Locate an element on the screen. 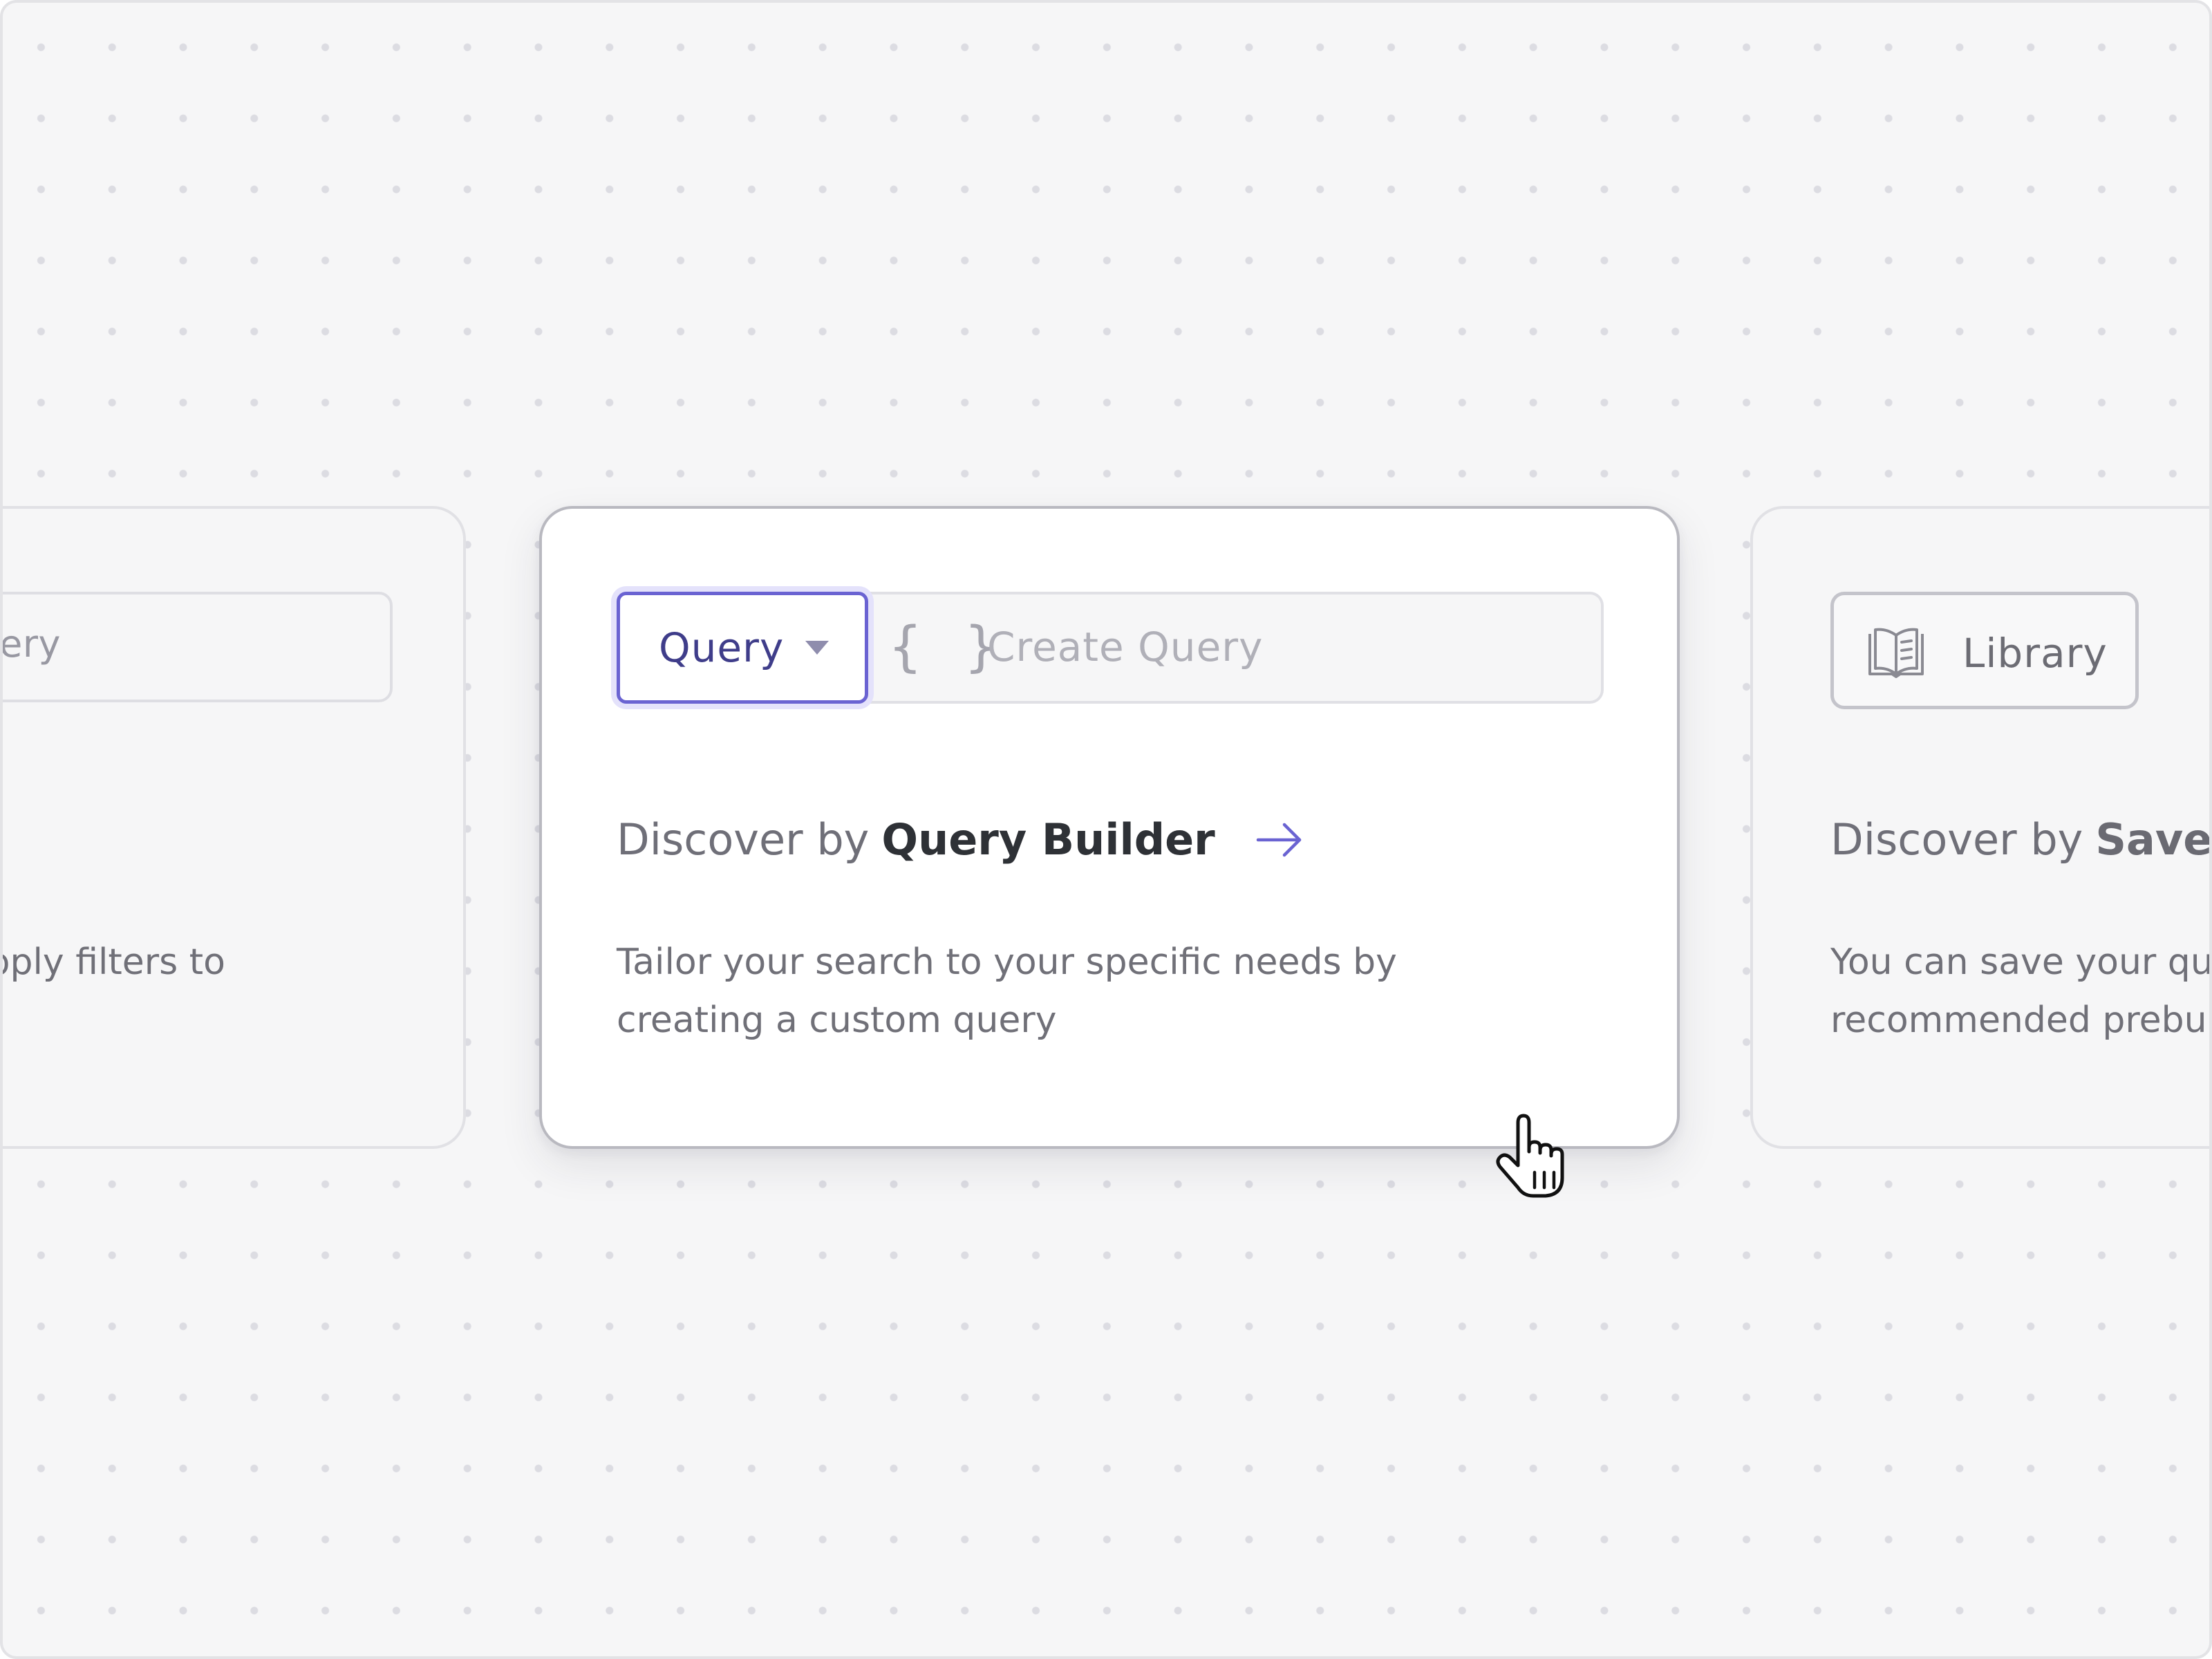 The height and width of the screenshot is (1659, 2212). filter-search-input: ery is located at coordinates (197, 647).